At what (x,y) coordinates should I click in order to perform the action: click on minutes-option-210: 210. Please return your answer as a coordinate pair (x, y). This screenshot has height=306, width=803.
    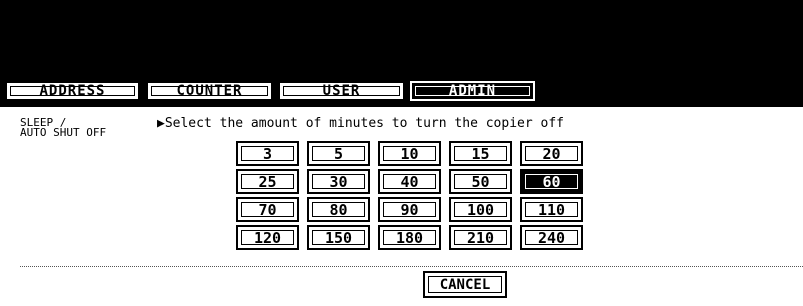
    Looking at the image, I should click on (480, 237).